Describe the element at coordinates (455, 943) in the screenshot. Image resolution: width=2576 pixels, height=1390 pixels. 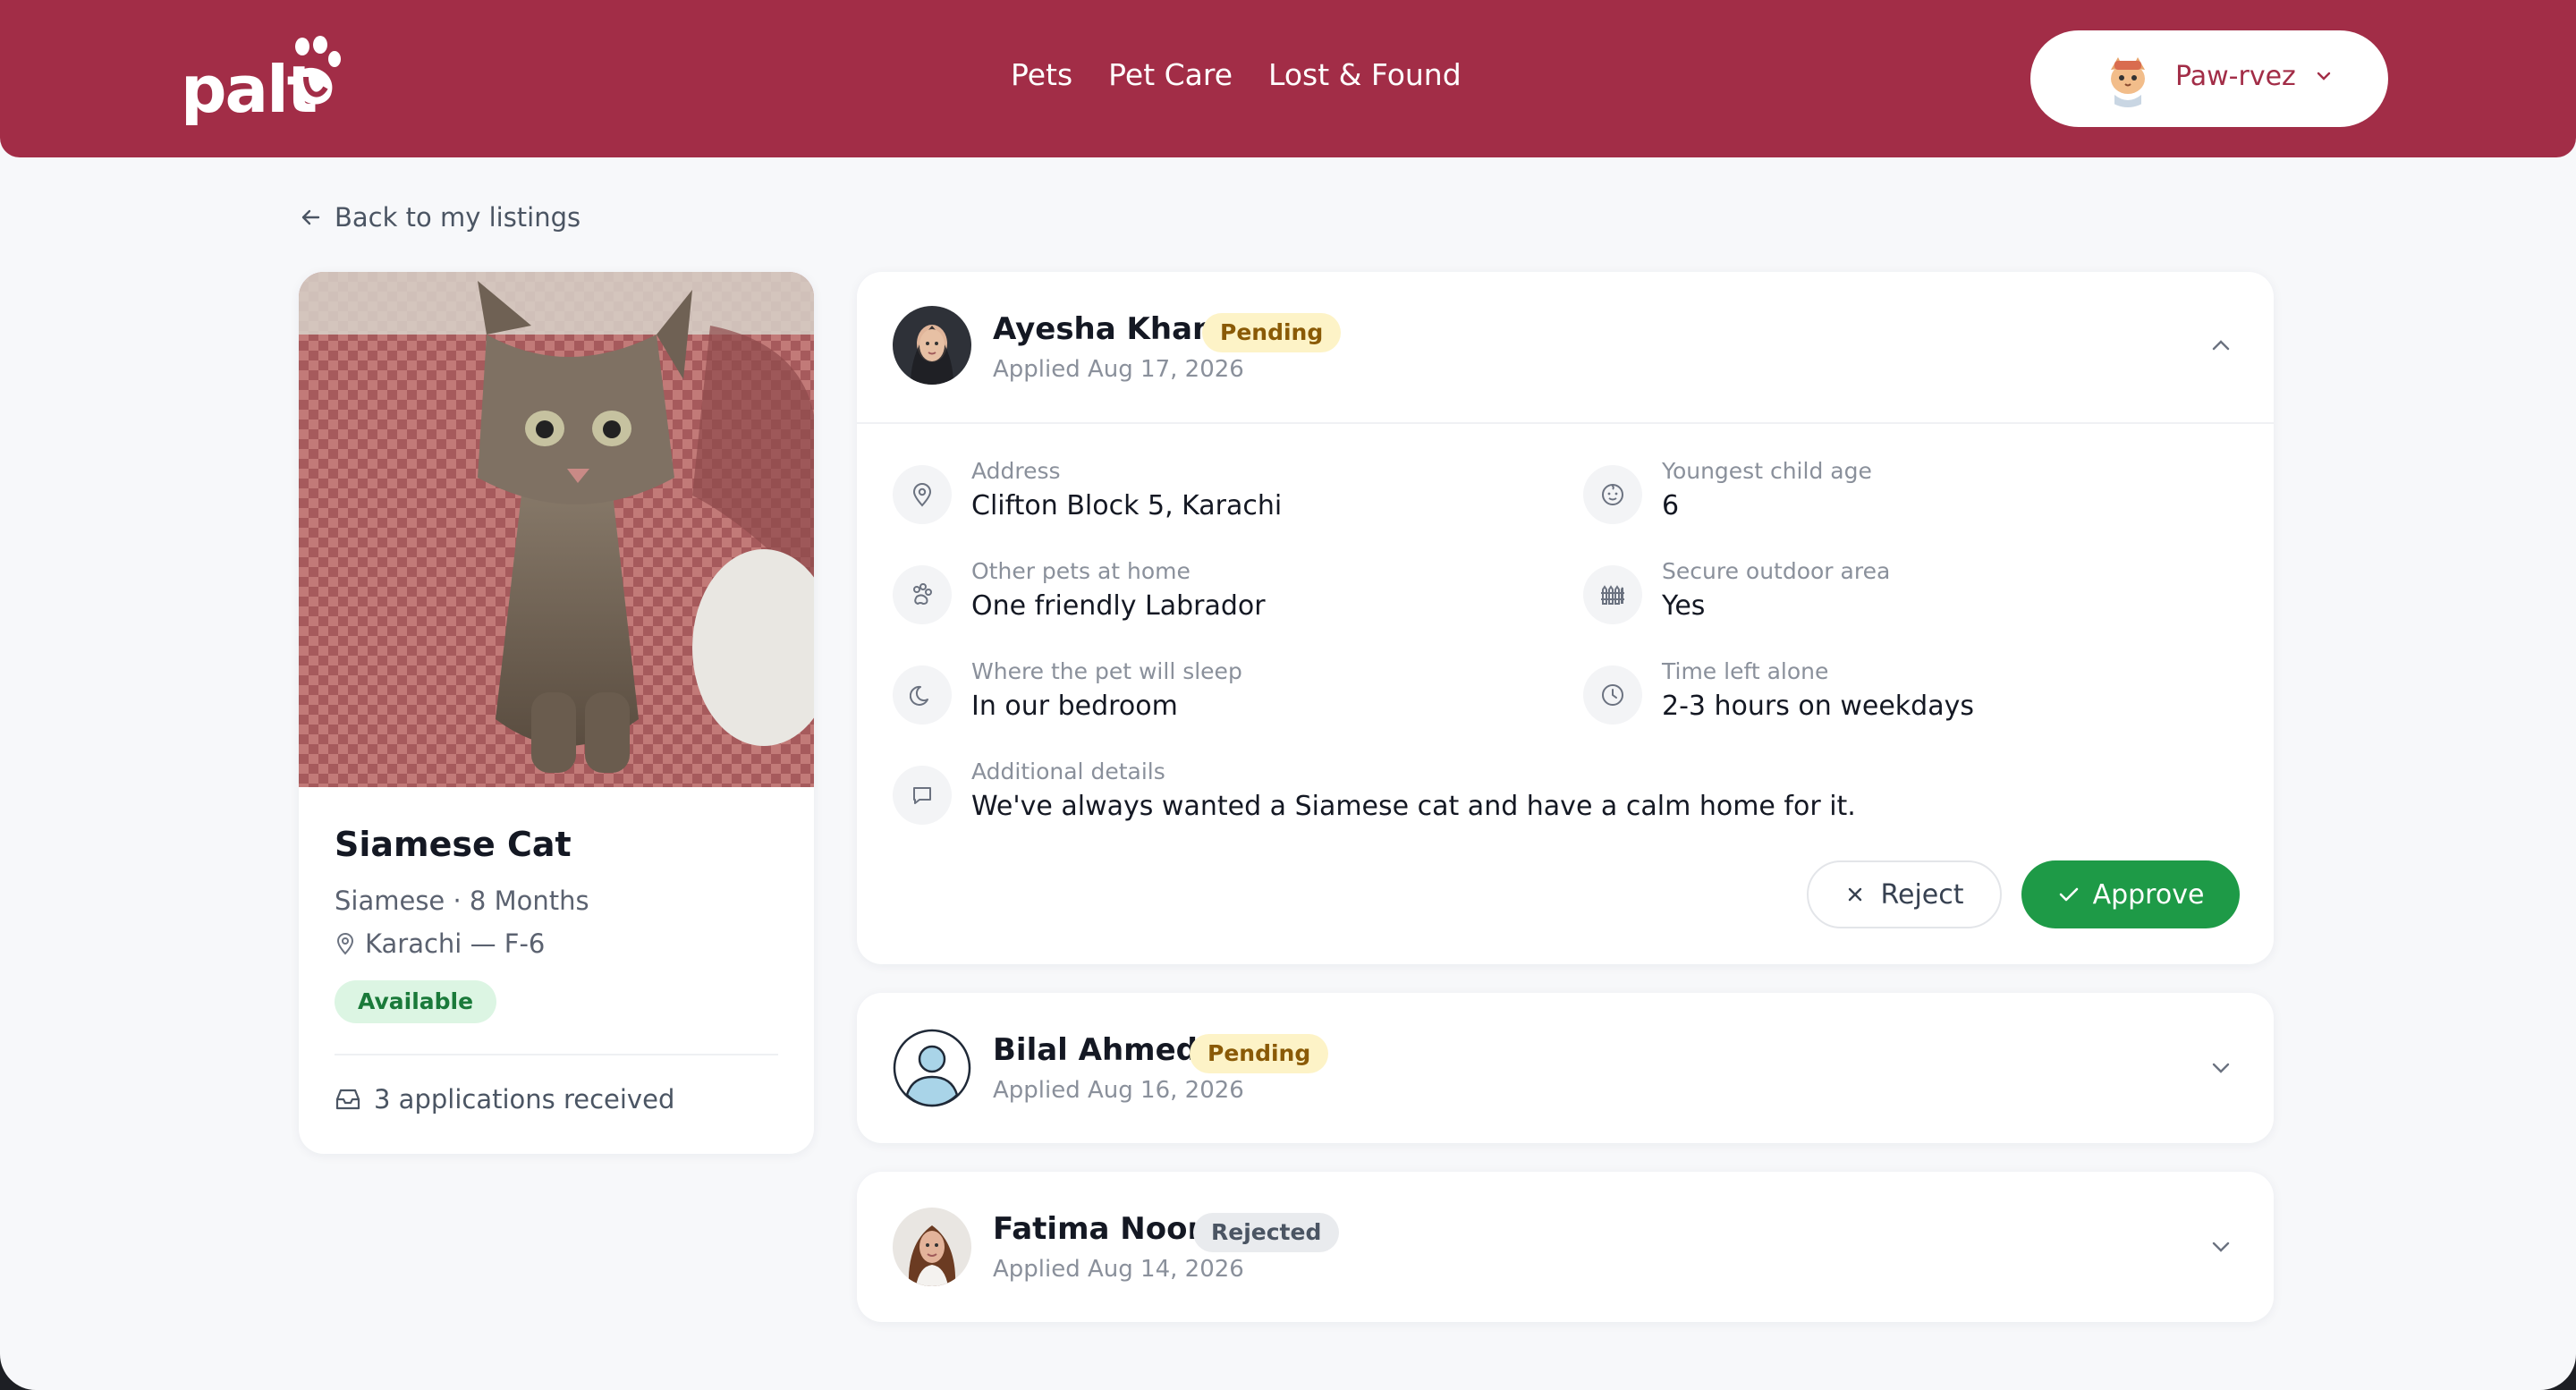
I see `pet-location-text: Karachi — F-6` at that location.